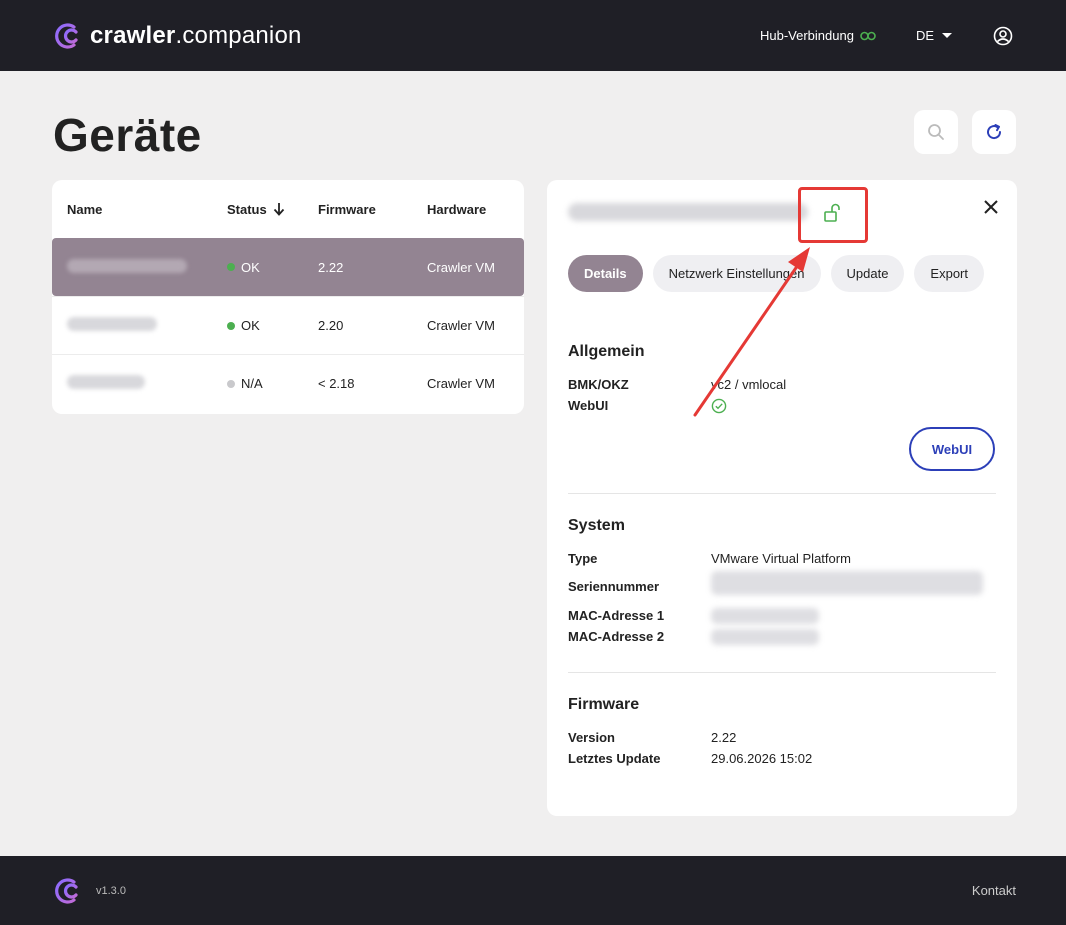 The height and width of the screenshot is (925, 1066). What do you see at coordinates (533, 890) in the screenshot?
I see `footer: v1.3.0 Kontakt` at bounding box center [533, 890].